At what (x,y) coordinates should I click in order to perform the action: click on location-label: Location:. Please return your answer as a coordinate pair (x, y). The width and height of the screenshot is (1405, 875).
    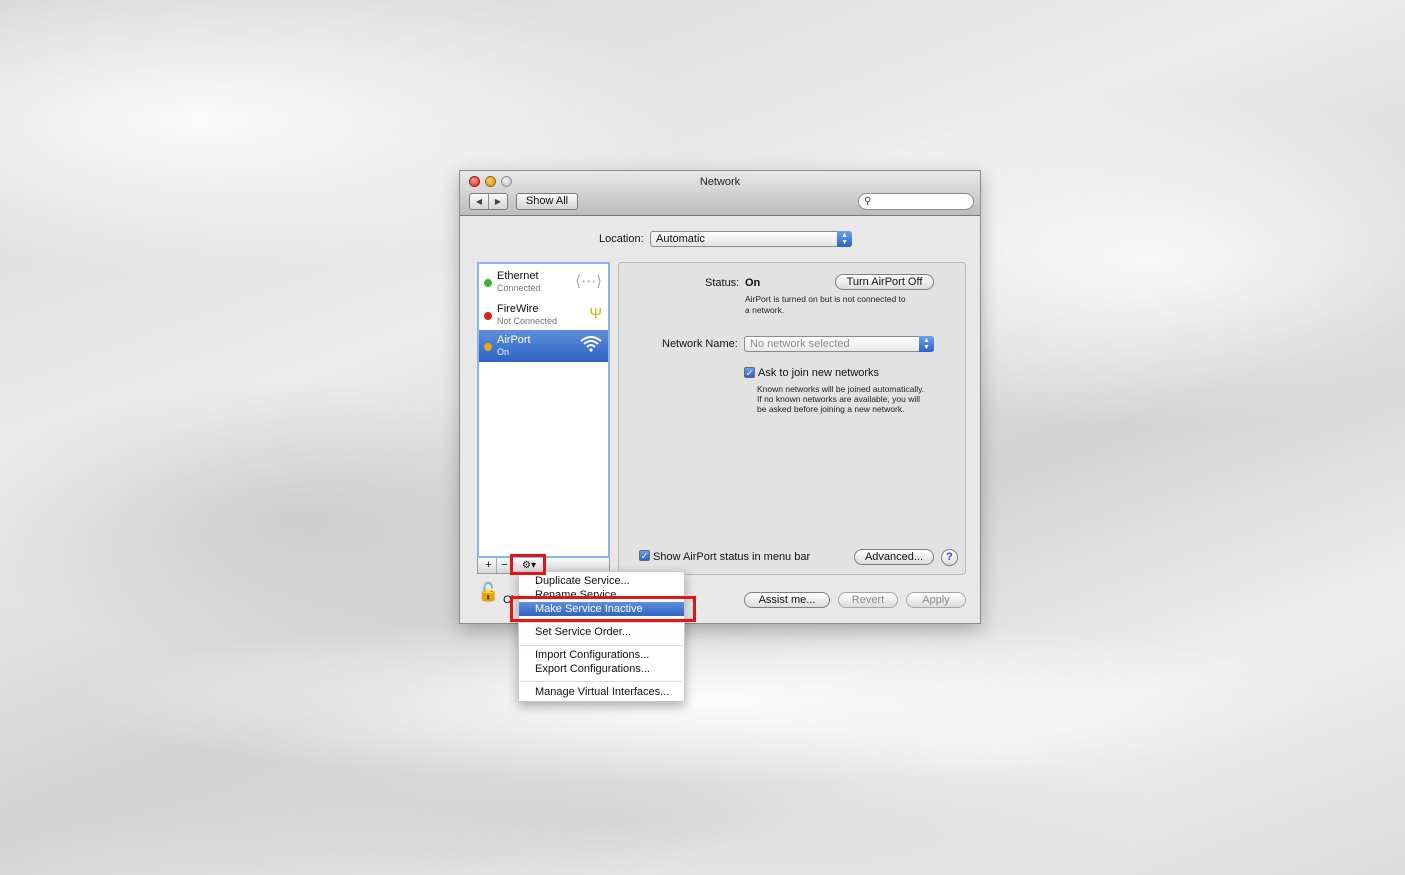
    Looking at the image, I should click on (621, 239).